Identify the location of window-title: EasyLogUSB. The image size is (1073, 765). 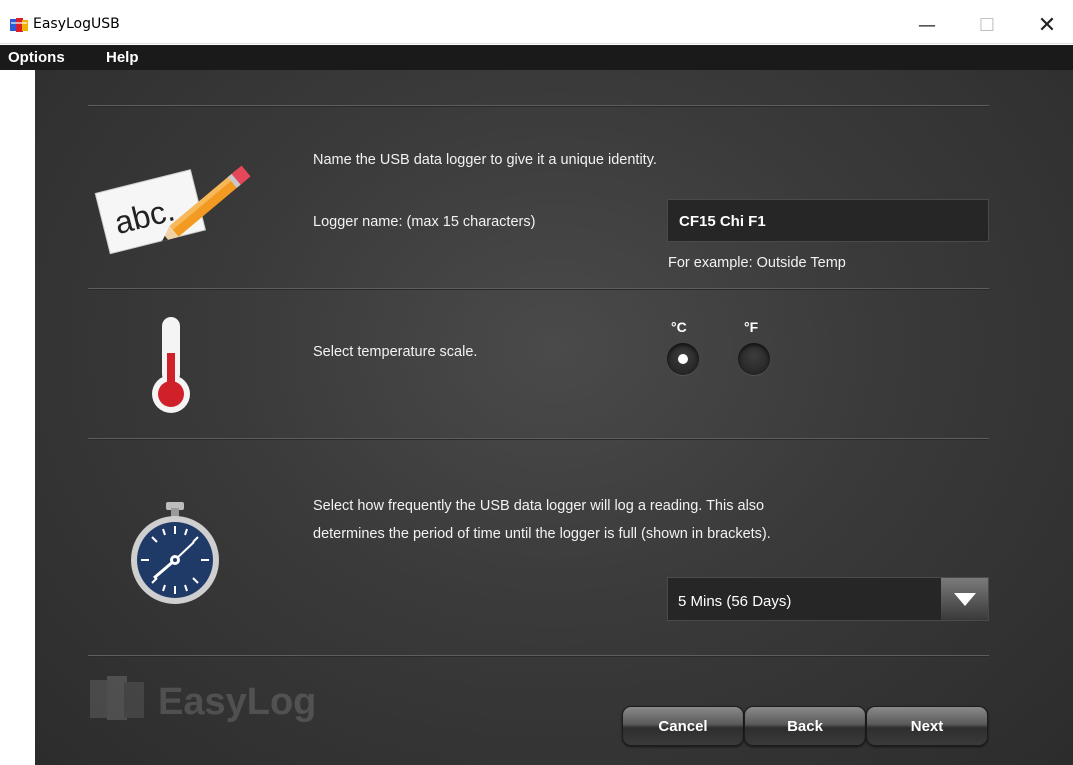
(76, 24).